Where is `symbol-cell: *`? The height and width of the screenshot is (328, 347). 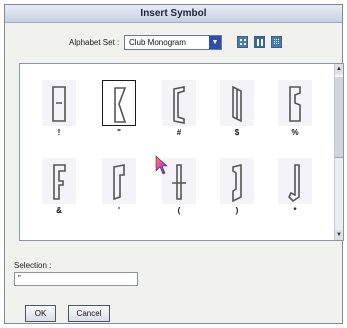
symbol-cell: * is located at coordinates (295, 188).